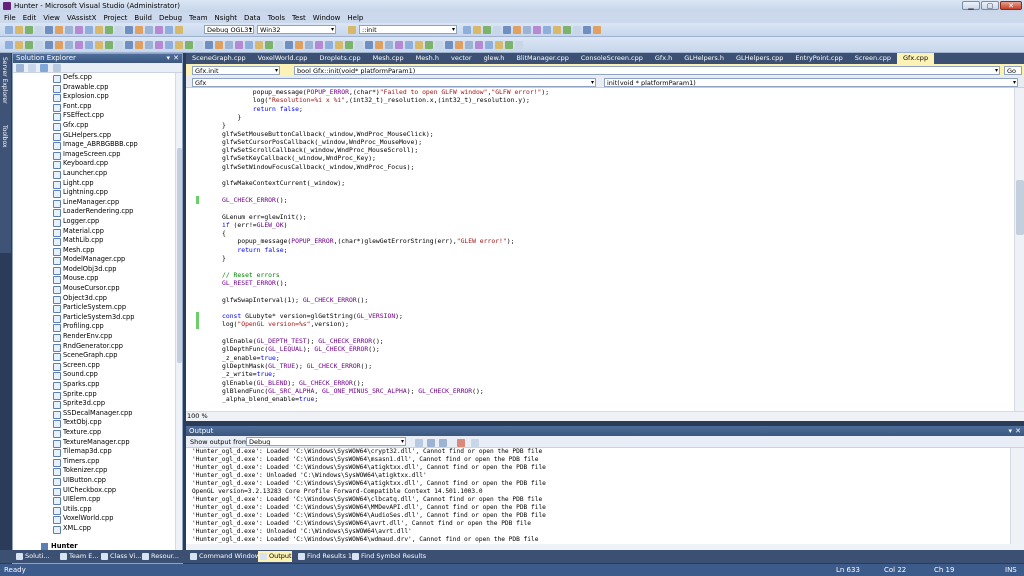 This screenshot has width=1024, height=576. I want to click on output-source-combo: Debug ▾, so click(326, 441).